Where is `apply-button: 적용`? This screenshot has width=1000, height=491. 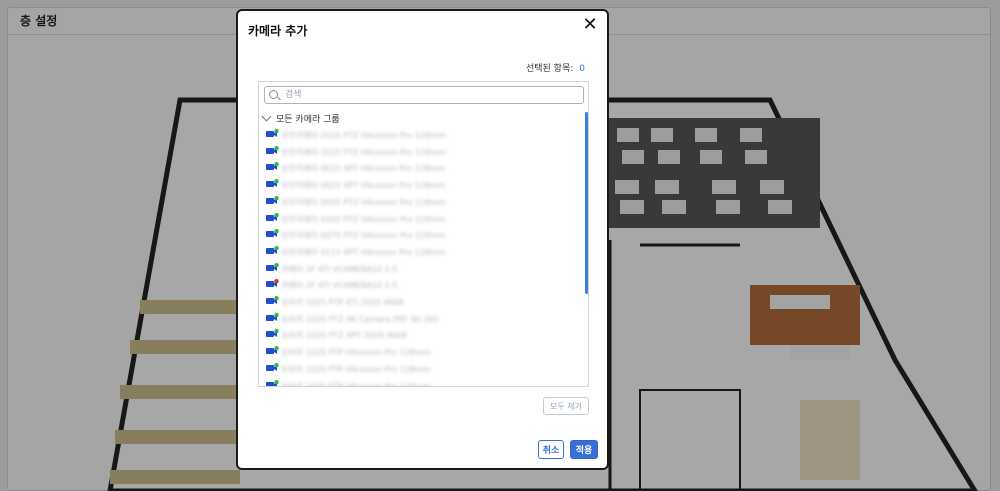 apply-button: 적용 is located at coordinates (584, 449).